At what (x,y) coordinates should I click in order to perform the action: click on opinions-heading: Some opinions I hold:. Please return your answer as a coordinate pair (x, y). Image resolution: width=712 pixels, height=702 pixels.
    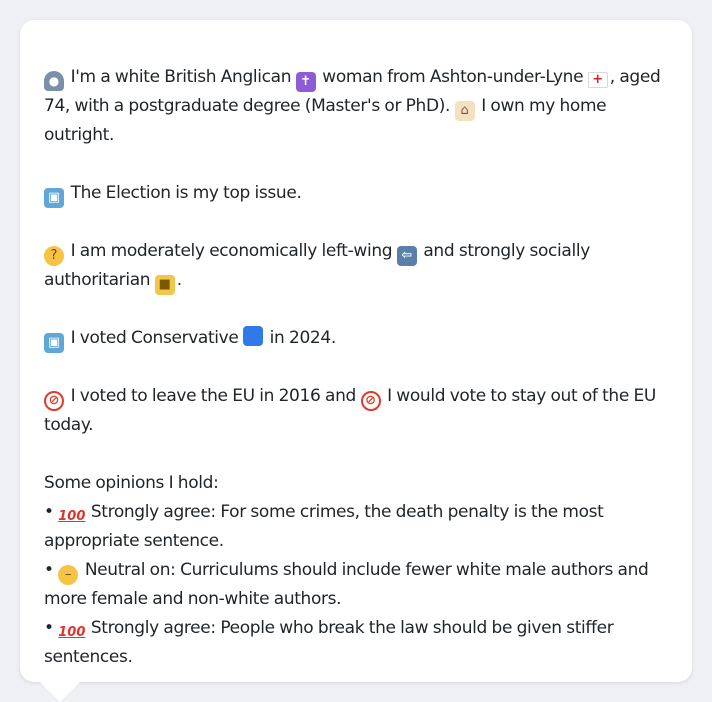
    Looking at the image, I should click on (131, 483).